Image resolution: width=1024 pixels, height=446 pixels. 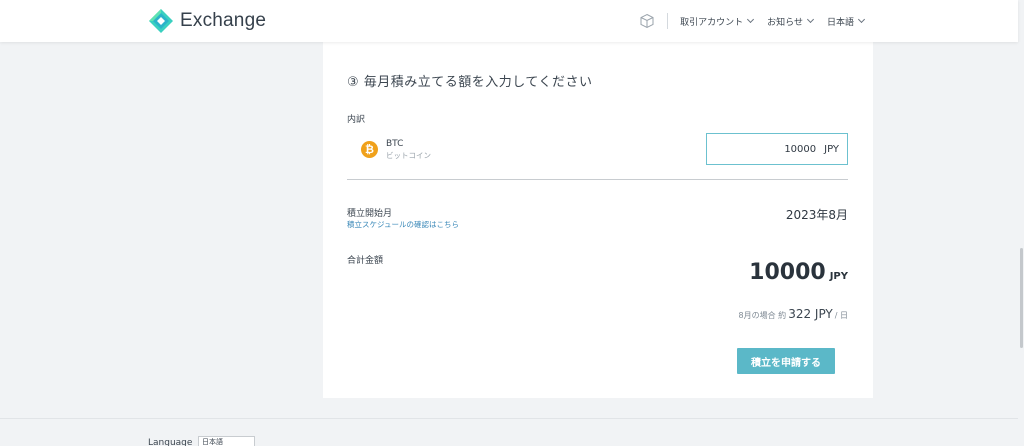 What do you see at coordinates (787, 272) in the screenshot?
I see `total-amount-value: 10000` at bounding box center [787, 272].